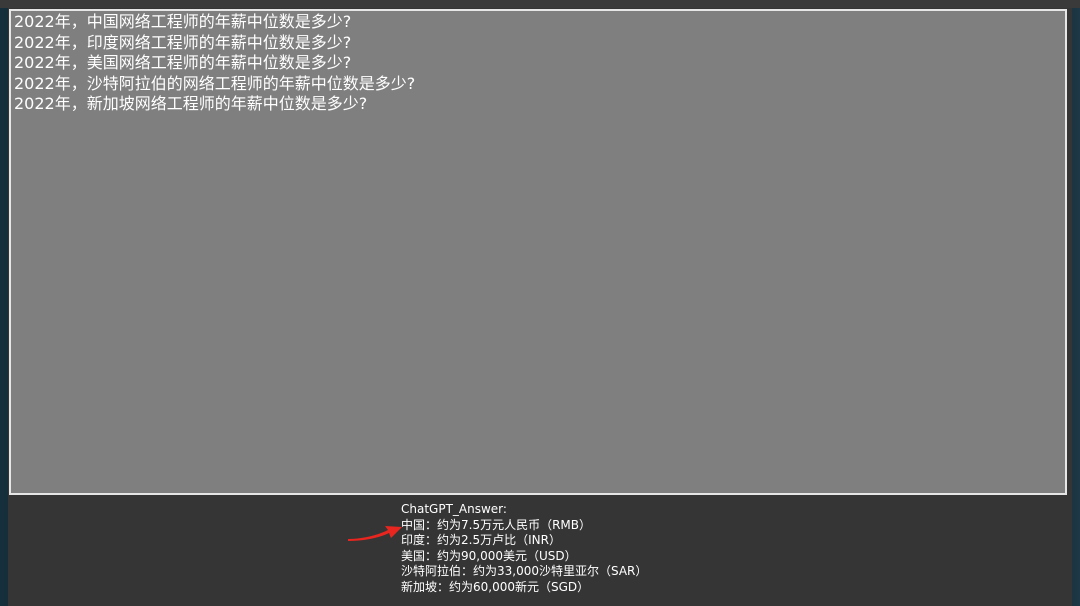 This screenshot has height=606, width=1080. I want to click on answer-line-singapore: 新加坡：约为60,000新元（SGD）, so click(495, 586).